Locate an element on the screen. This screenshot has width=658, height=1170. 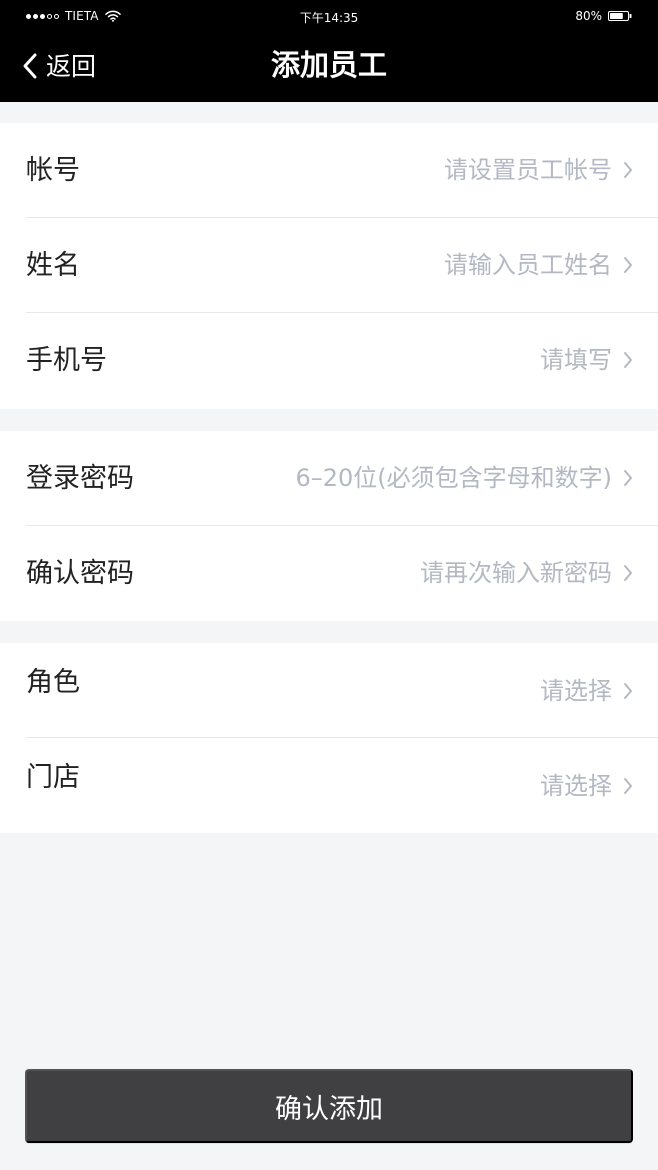
form-row-label: 确认密码 is located at coordinates (80, 573).